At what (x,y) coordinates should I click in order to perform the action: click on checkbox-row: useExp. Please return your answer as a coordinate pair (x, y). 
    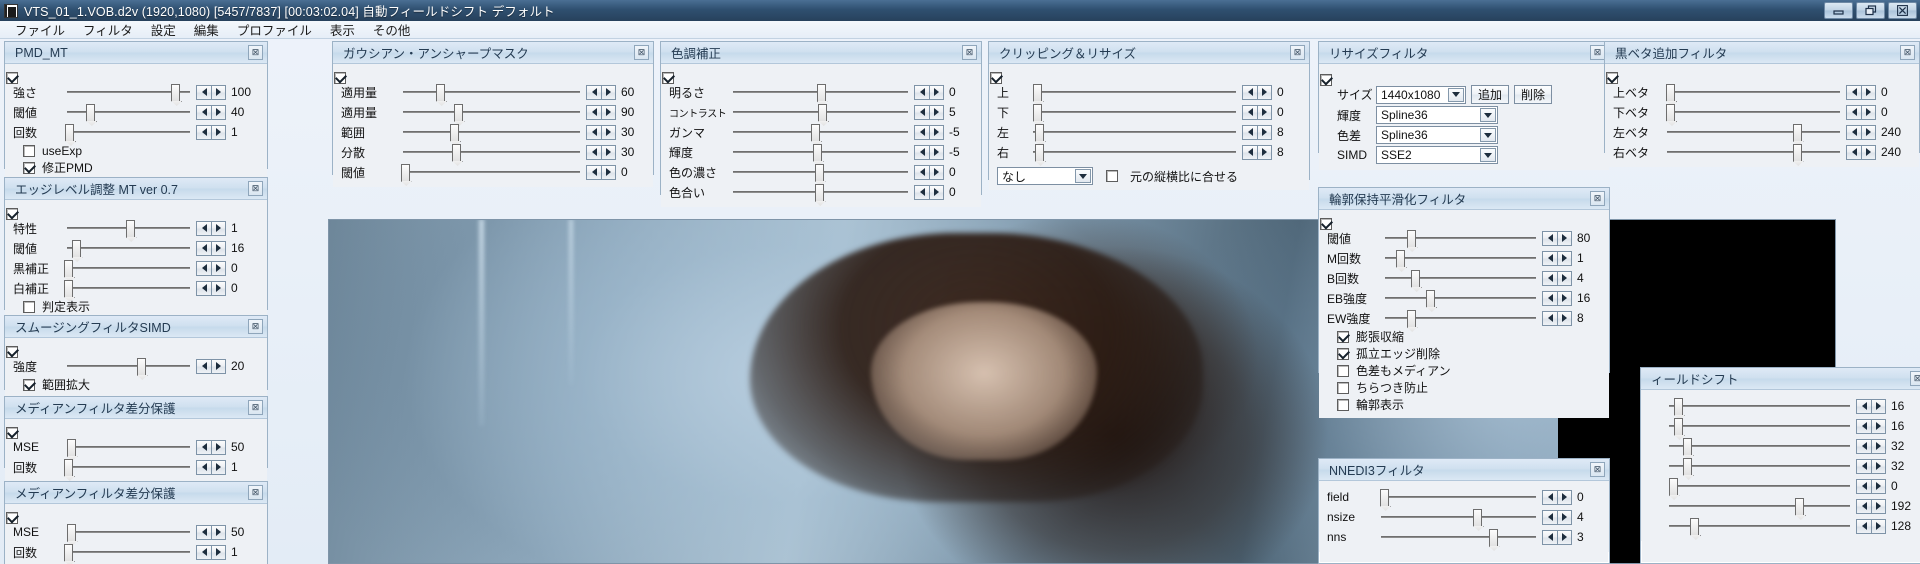
    Looking at the image, I should click on (137, 150).